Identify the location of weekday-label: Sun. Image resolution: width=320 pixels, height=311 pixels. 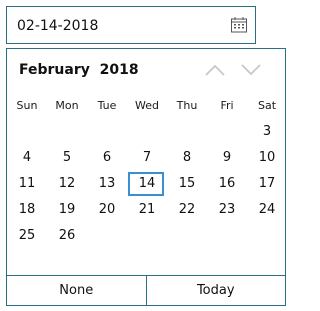
(27, 105).